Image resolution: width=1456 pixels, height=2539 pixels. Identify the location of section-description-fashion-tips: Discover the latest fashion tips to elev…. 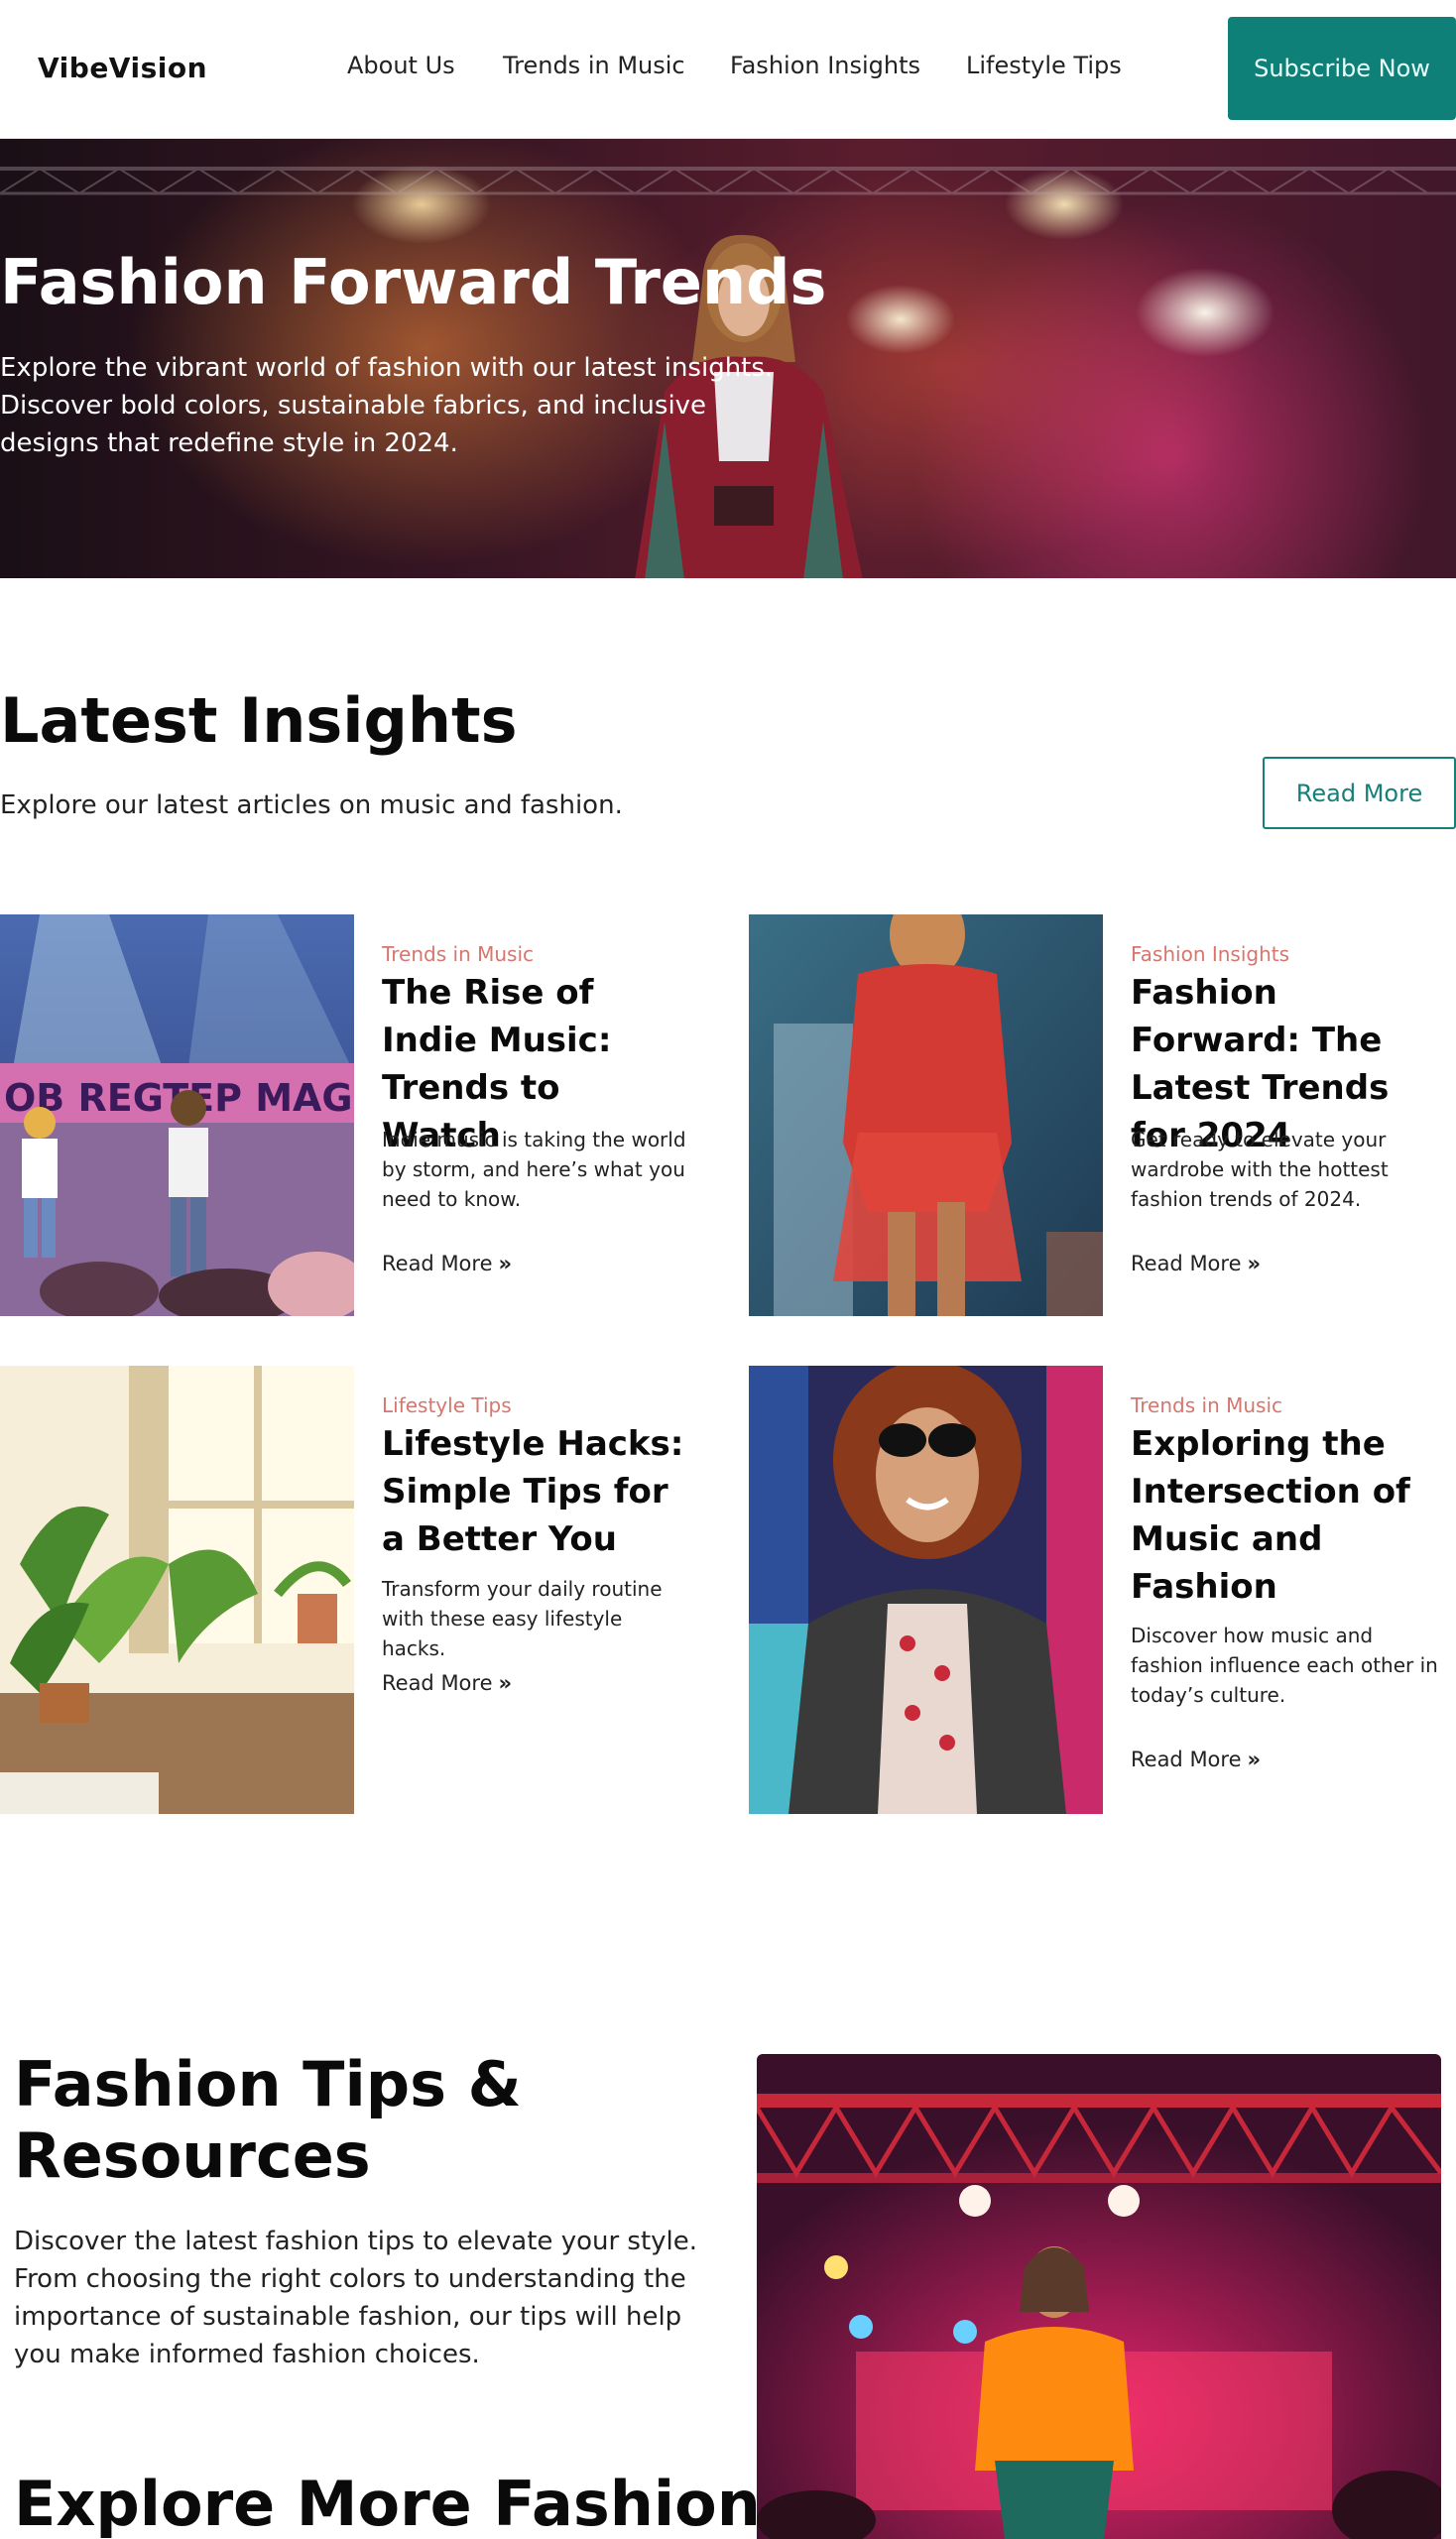
(356, 2298).